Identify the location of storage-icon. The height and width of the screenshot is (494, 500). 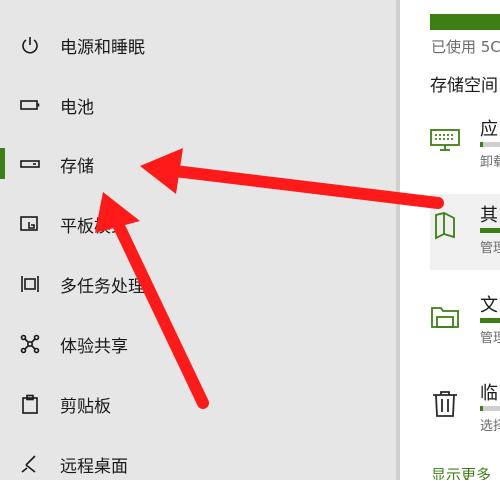
(30, 164).